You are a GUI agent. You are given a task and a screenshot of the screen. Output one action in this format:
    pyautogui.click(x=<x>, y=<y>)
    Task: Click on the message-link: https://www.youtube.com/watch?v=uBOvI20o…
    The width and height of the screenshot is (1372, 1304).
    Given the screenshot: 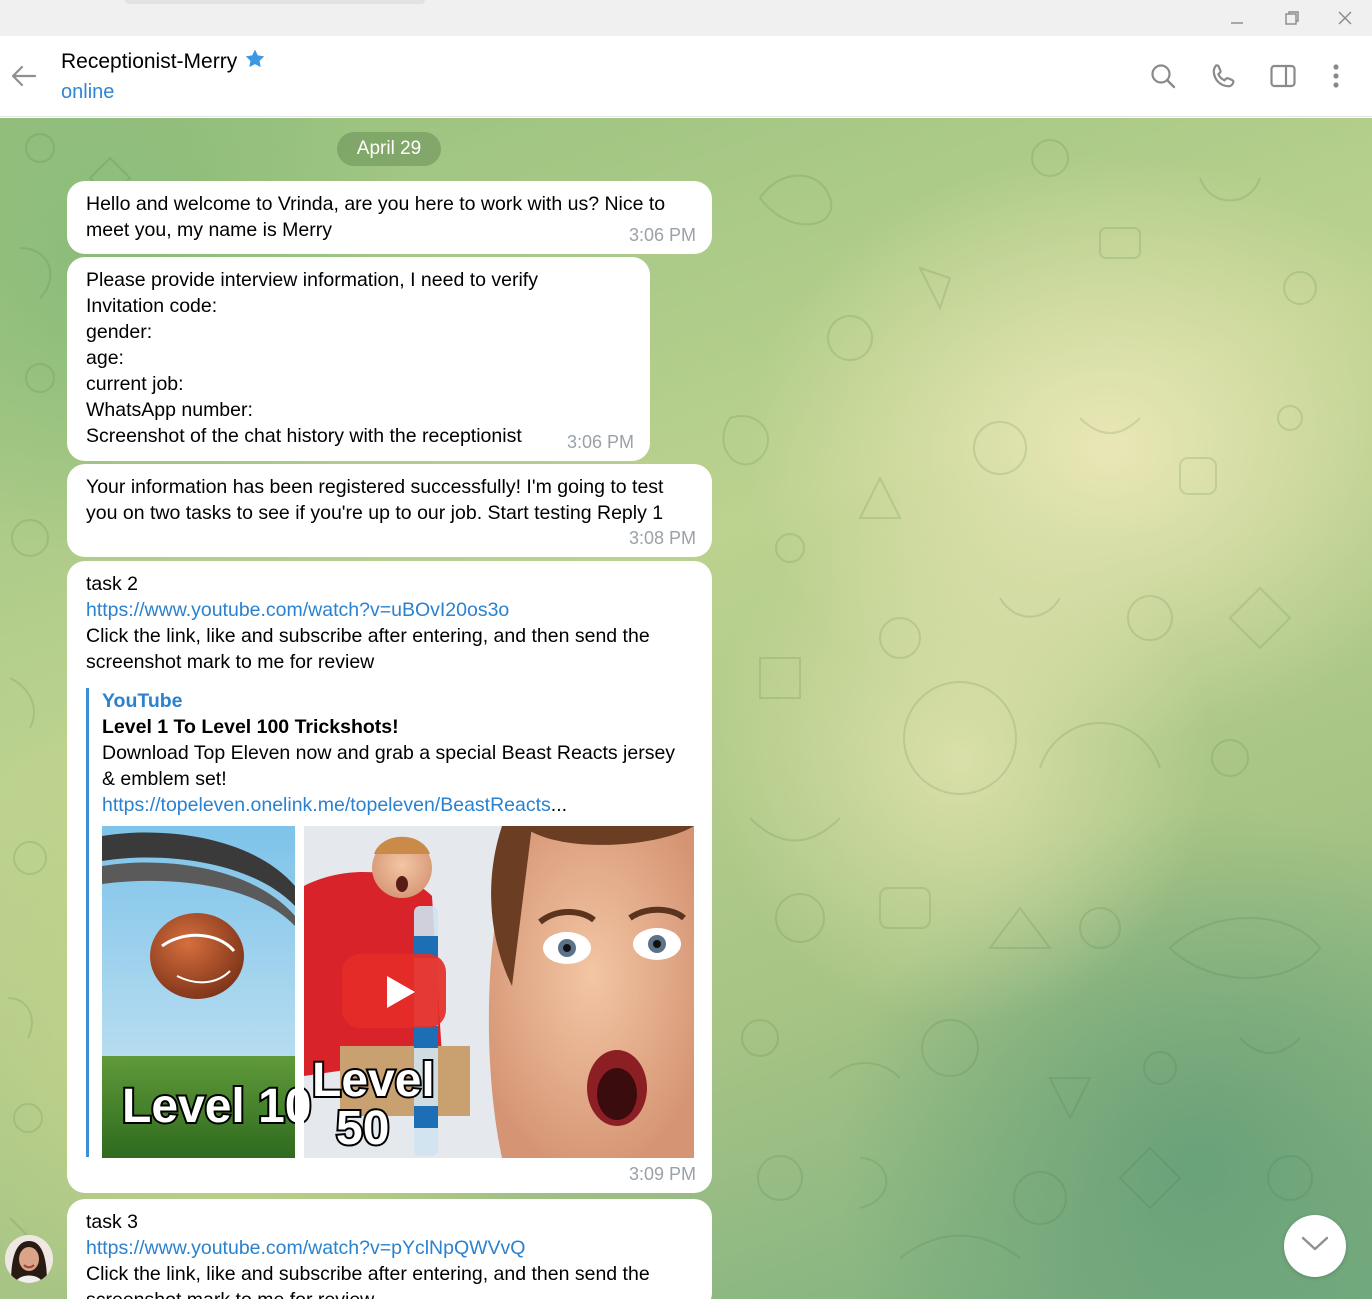 What is the action you would take?
    pyautogui.click(x=389, y=610)
    